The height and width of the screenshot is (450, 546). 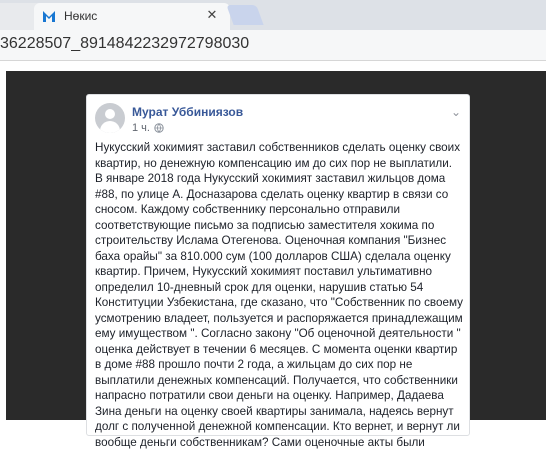 I want to click on nokis-favicon-icon, so click(x=49, y=16).